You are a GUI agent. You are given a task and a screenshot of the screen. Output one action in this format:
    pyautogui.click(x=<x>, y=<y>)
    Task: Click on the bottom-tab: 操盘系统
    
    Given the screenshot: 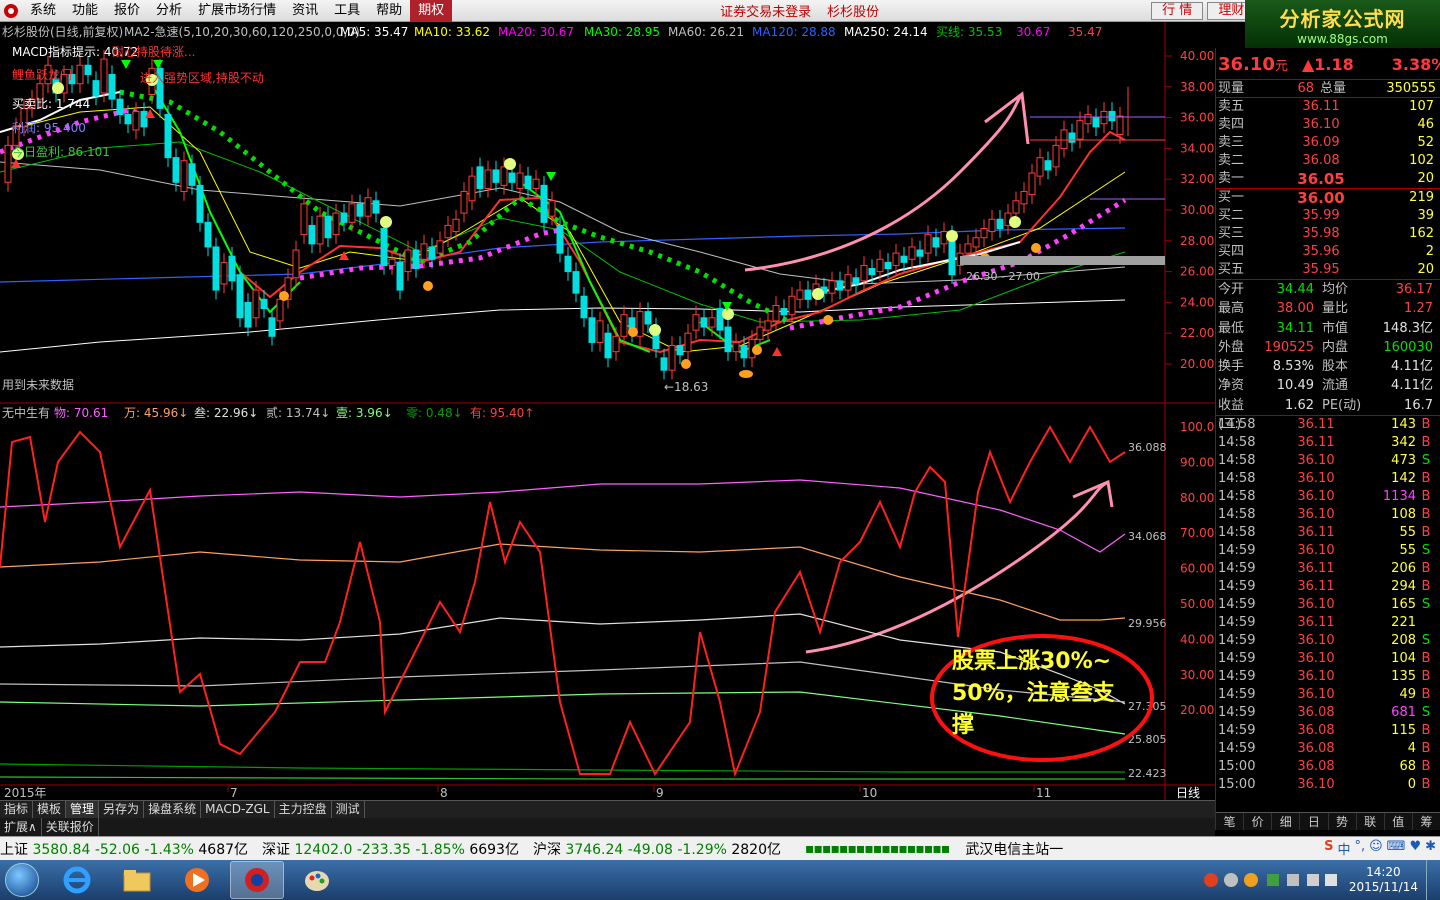 What is the action you would take?
    pyautogui.click(x=173, y=809)
    